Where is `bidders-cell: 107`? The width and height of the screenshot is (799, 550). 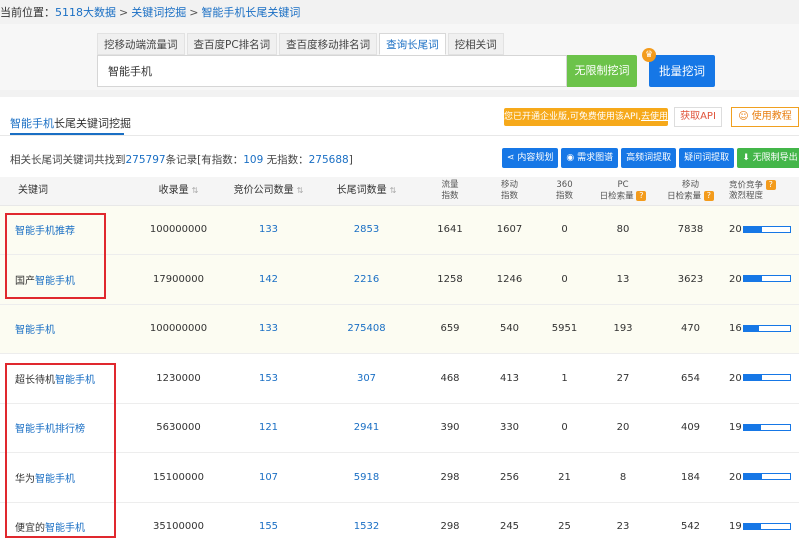 bidders-cell: 107 is located at coordinates (268, 478).